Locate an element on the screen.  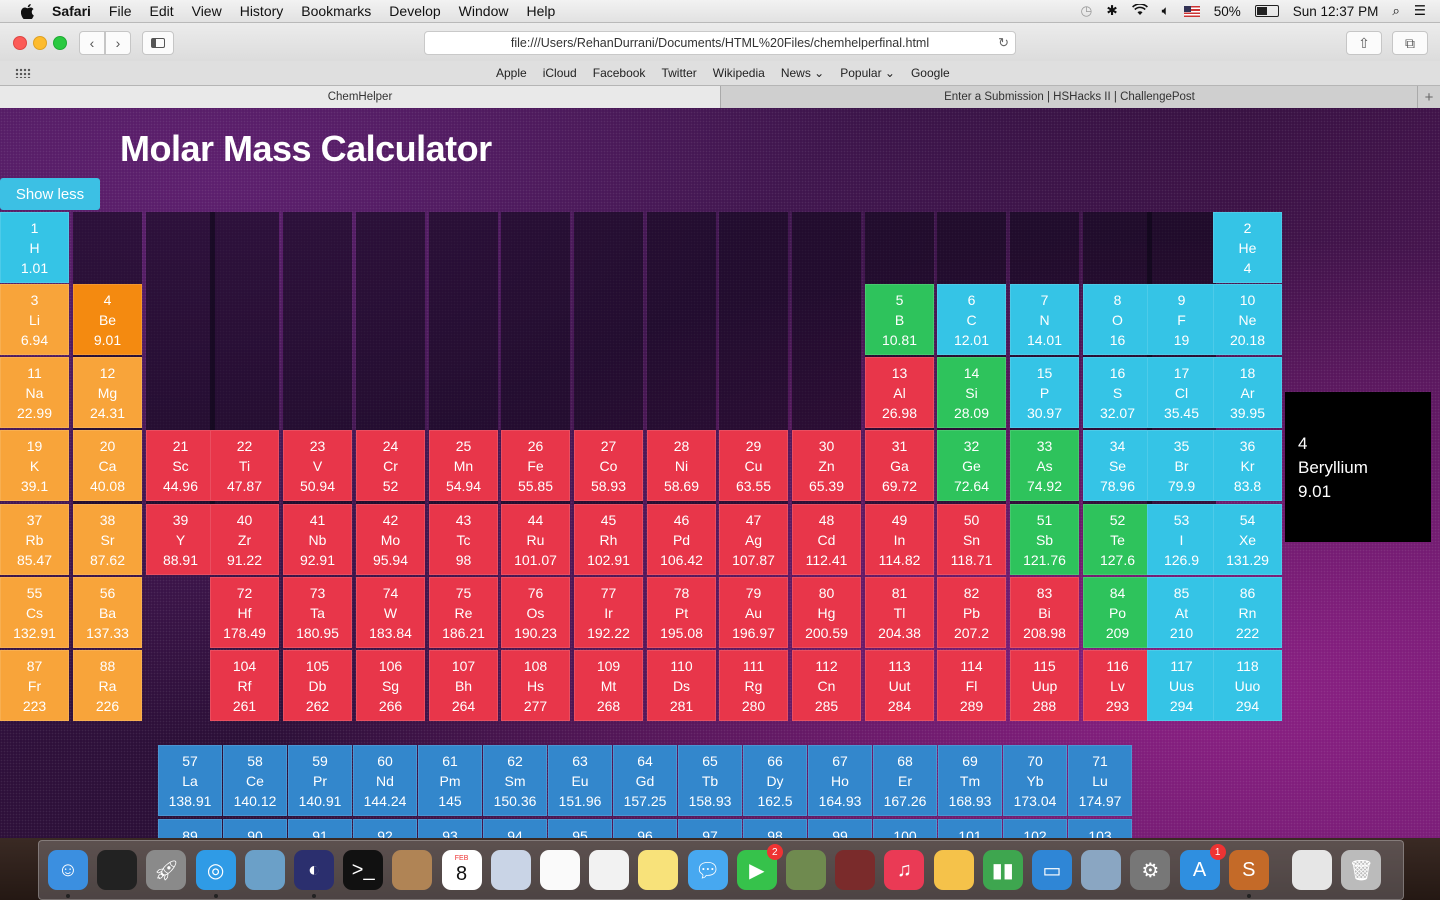
back-button: ‹ is located at coordinates (92, 43).